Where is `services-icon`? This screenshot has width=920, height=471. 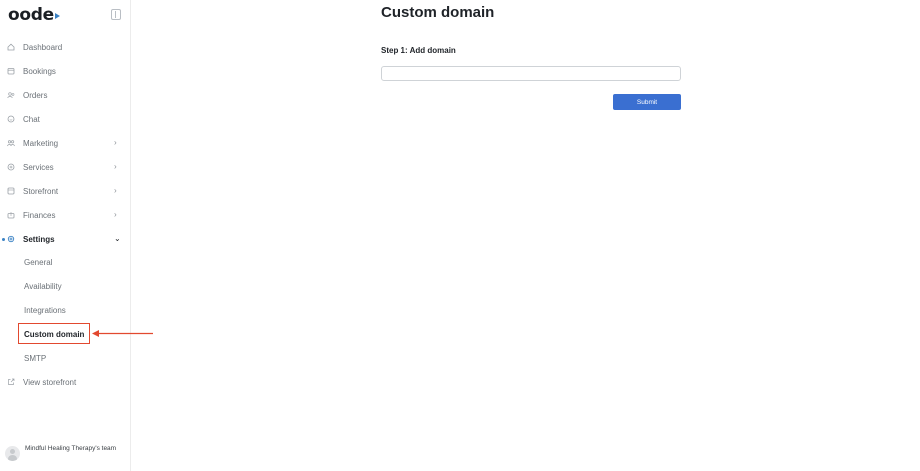
services-icon is located at coordinates (11, 167).